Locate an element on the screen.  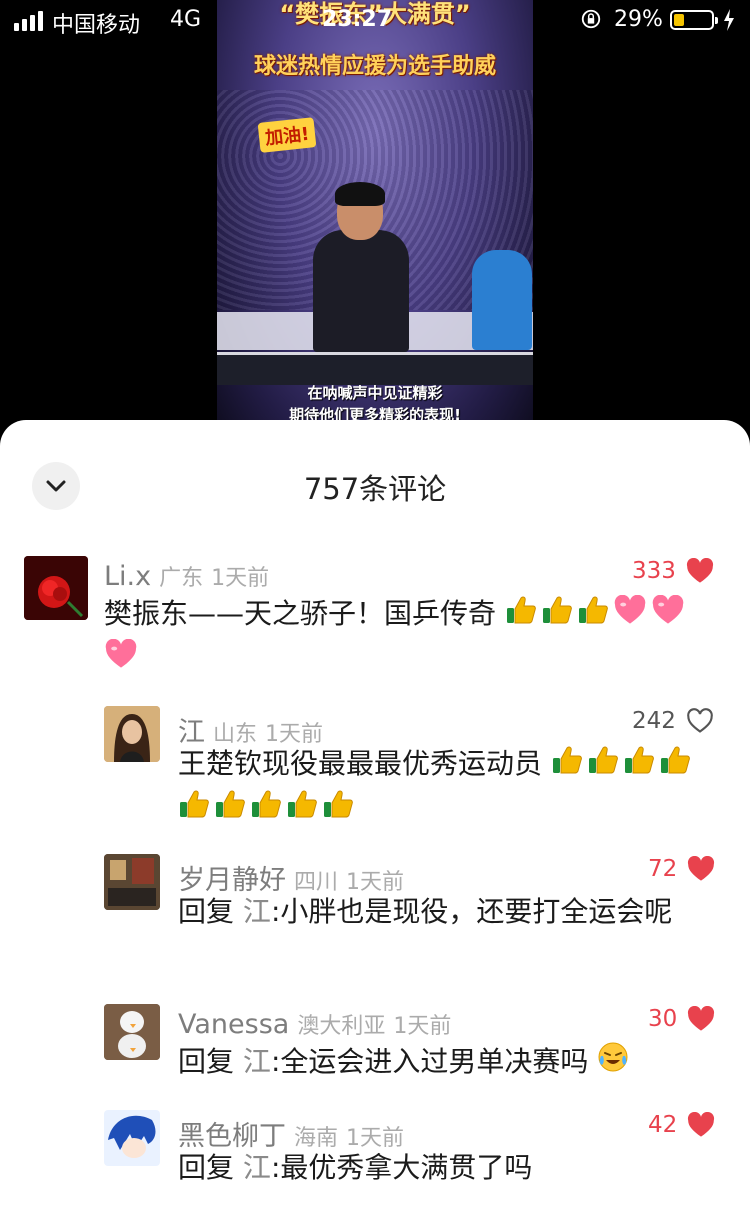
carrier-name: 中国移动 is located at coordinates (96, 25).